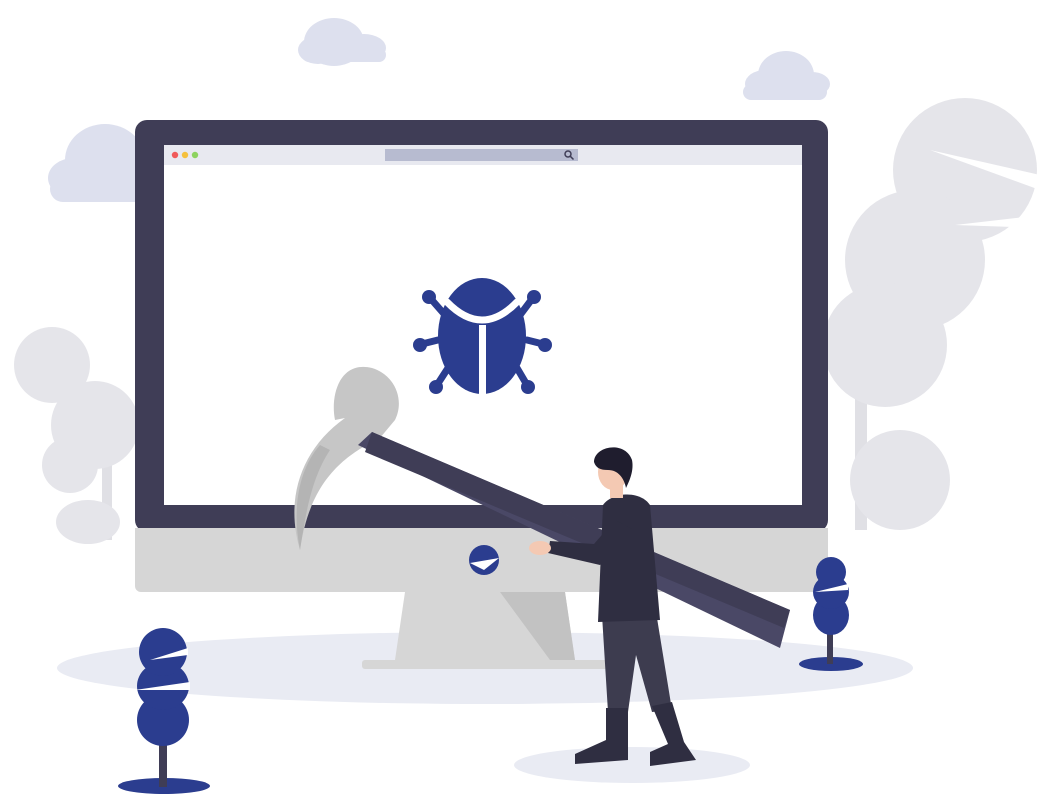  What do you see at coordinates (629, 558) in the screenshot?
I see `person-shirt` at bounding box center [629, 558].